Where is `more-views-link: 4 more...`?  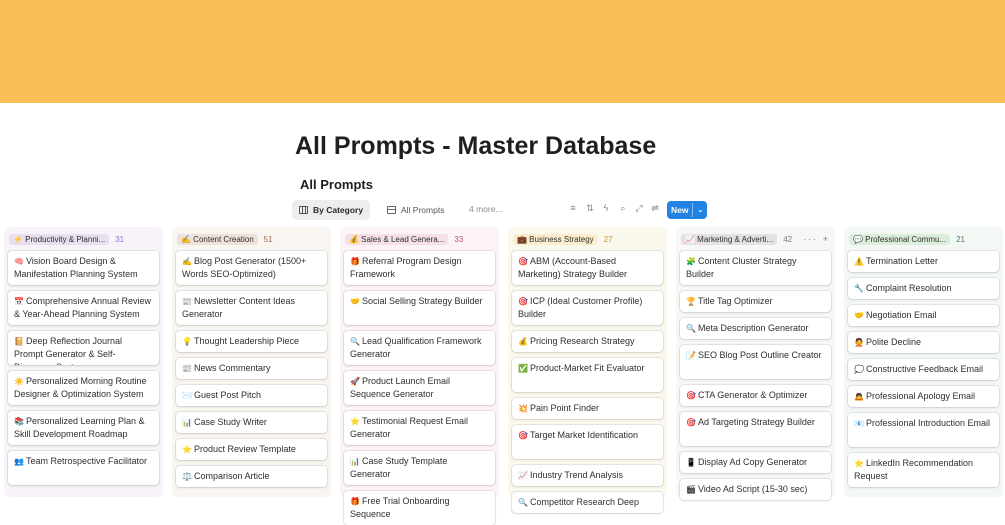 more-views-link: 4 more... is located at coordinates (486, 209).